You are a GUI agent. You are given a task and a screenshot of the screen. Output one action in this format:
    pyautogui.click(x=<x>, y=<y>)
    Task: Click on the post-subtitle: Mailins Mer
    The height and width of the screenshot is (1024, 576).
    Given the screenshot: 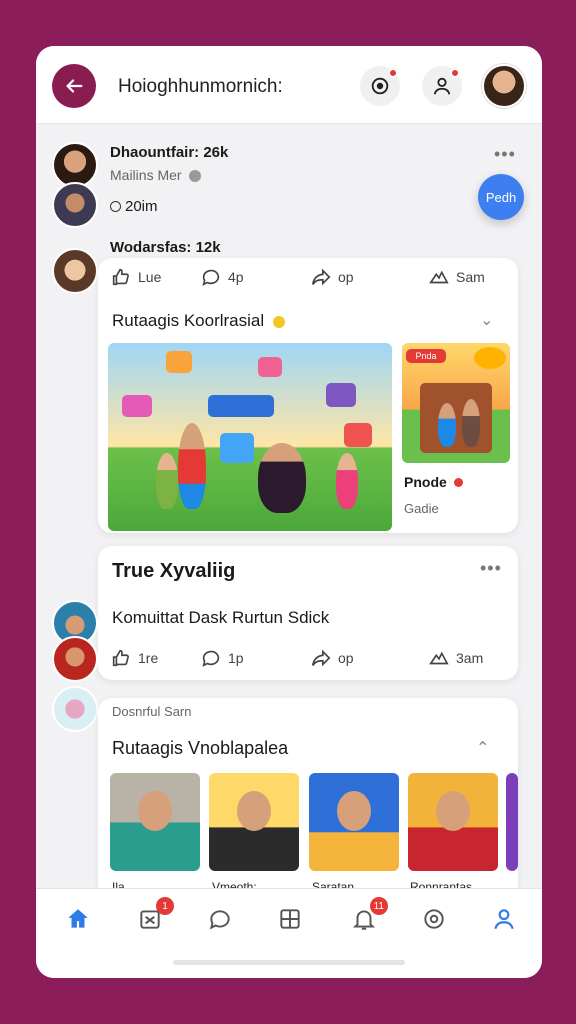 What is the action you would take?
    pyautogui.click(x=156, y=175)
    